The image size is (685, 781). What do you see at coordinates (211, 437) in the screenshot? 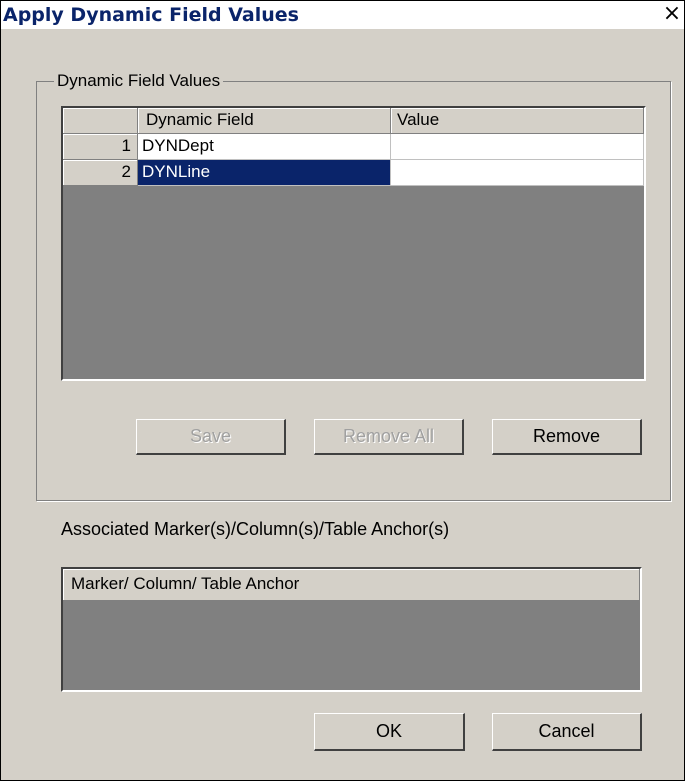
I see `save-button: Save` at bounding box center [211, 437].